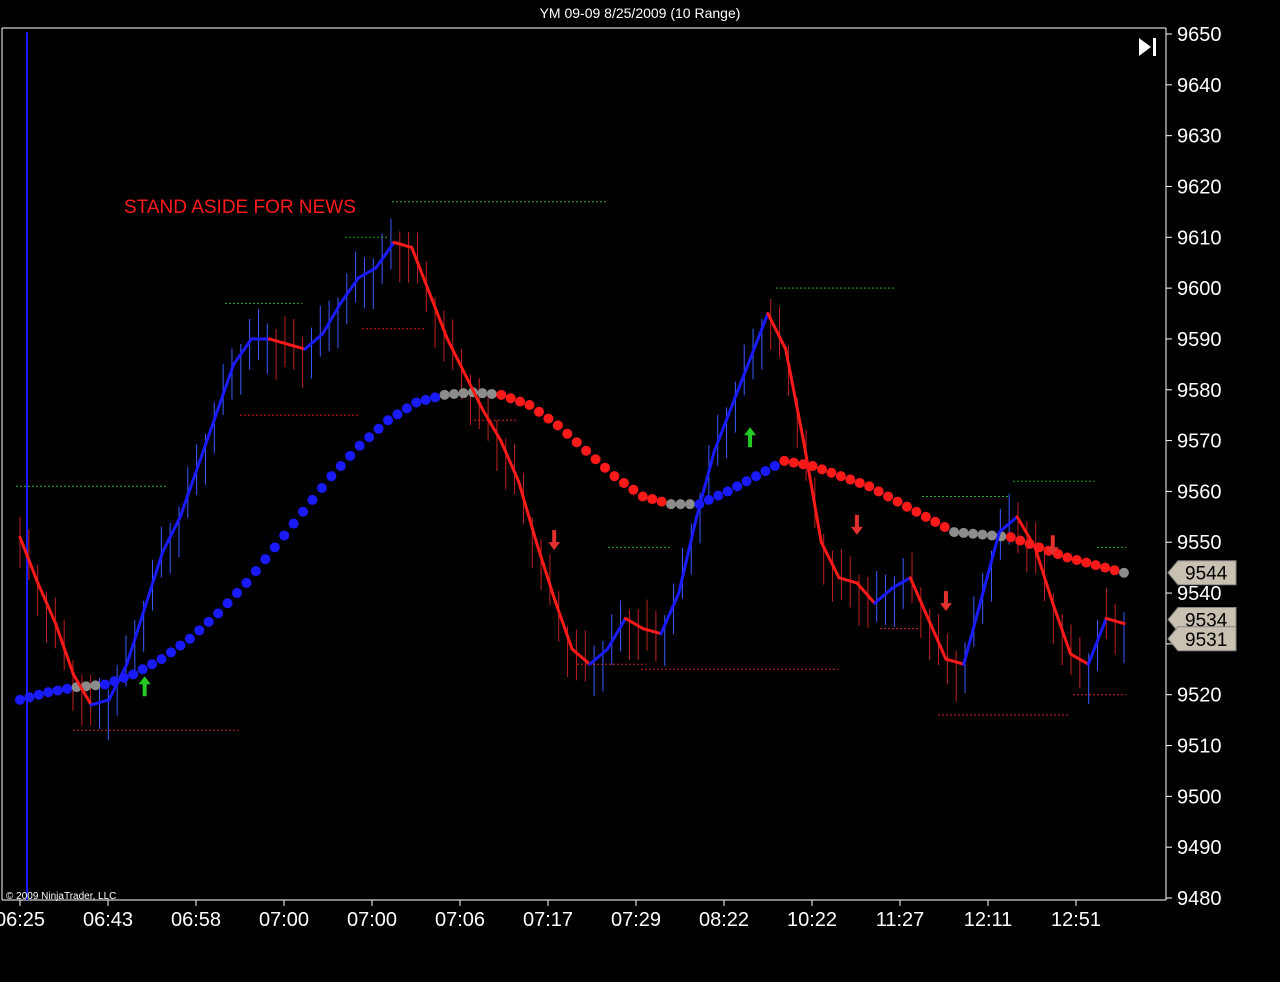 The width and height of the screenshot is (1280, 982). I want to click on x-tick-label: 07:00, so click(372, 920).